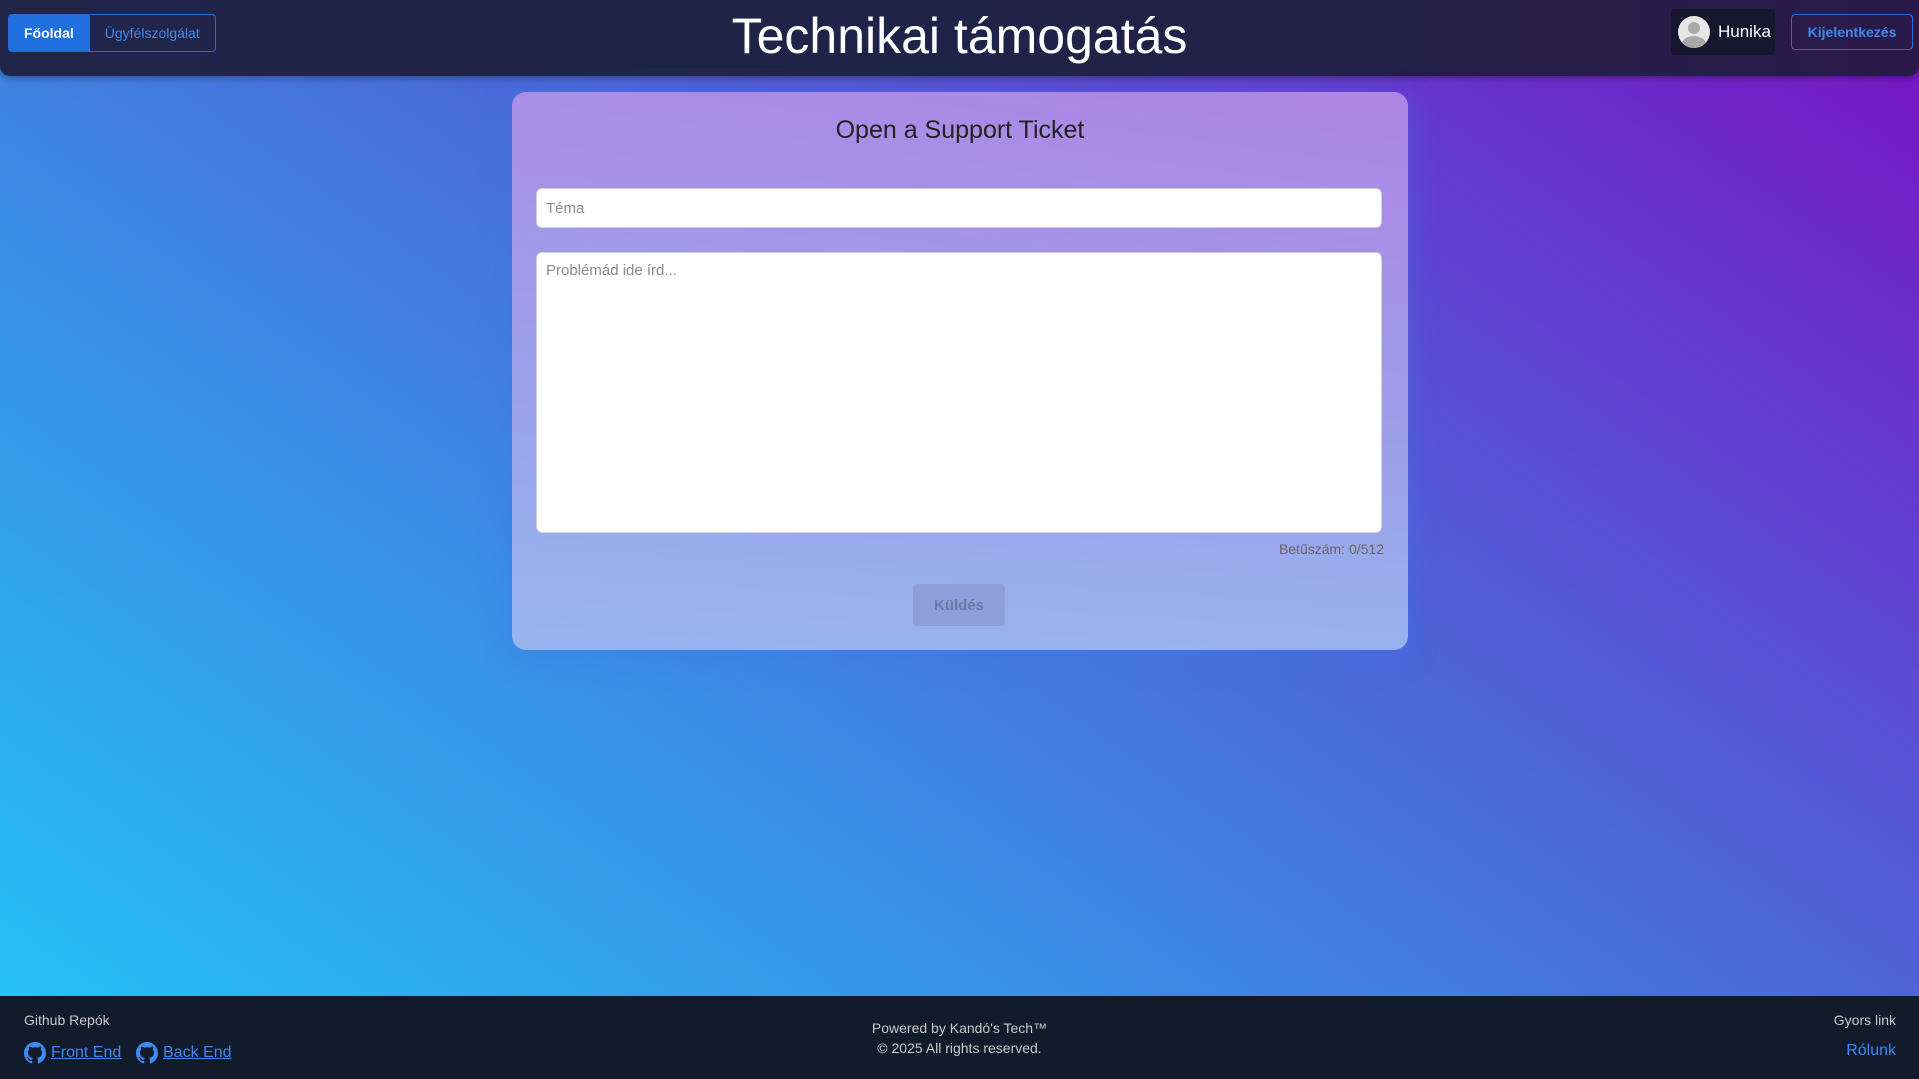  What do you see at coordinates (959, 392) in the screenshot?
I see `problem-textarea` at bounding box center [959, 392].